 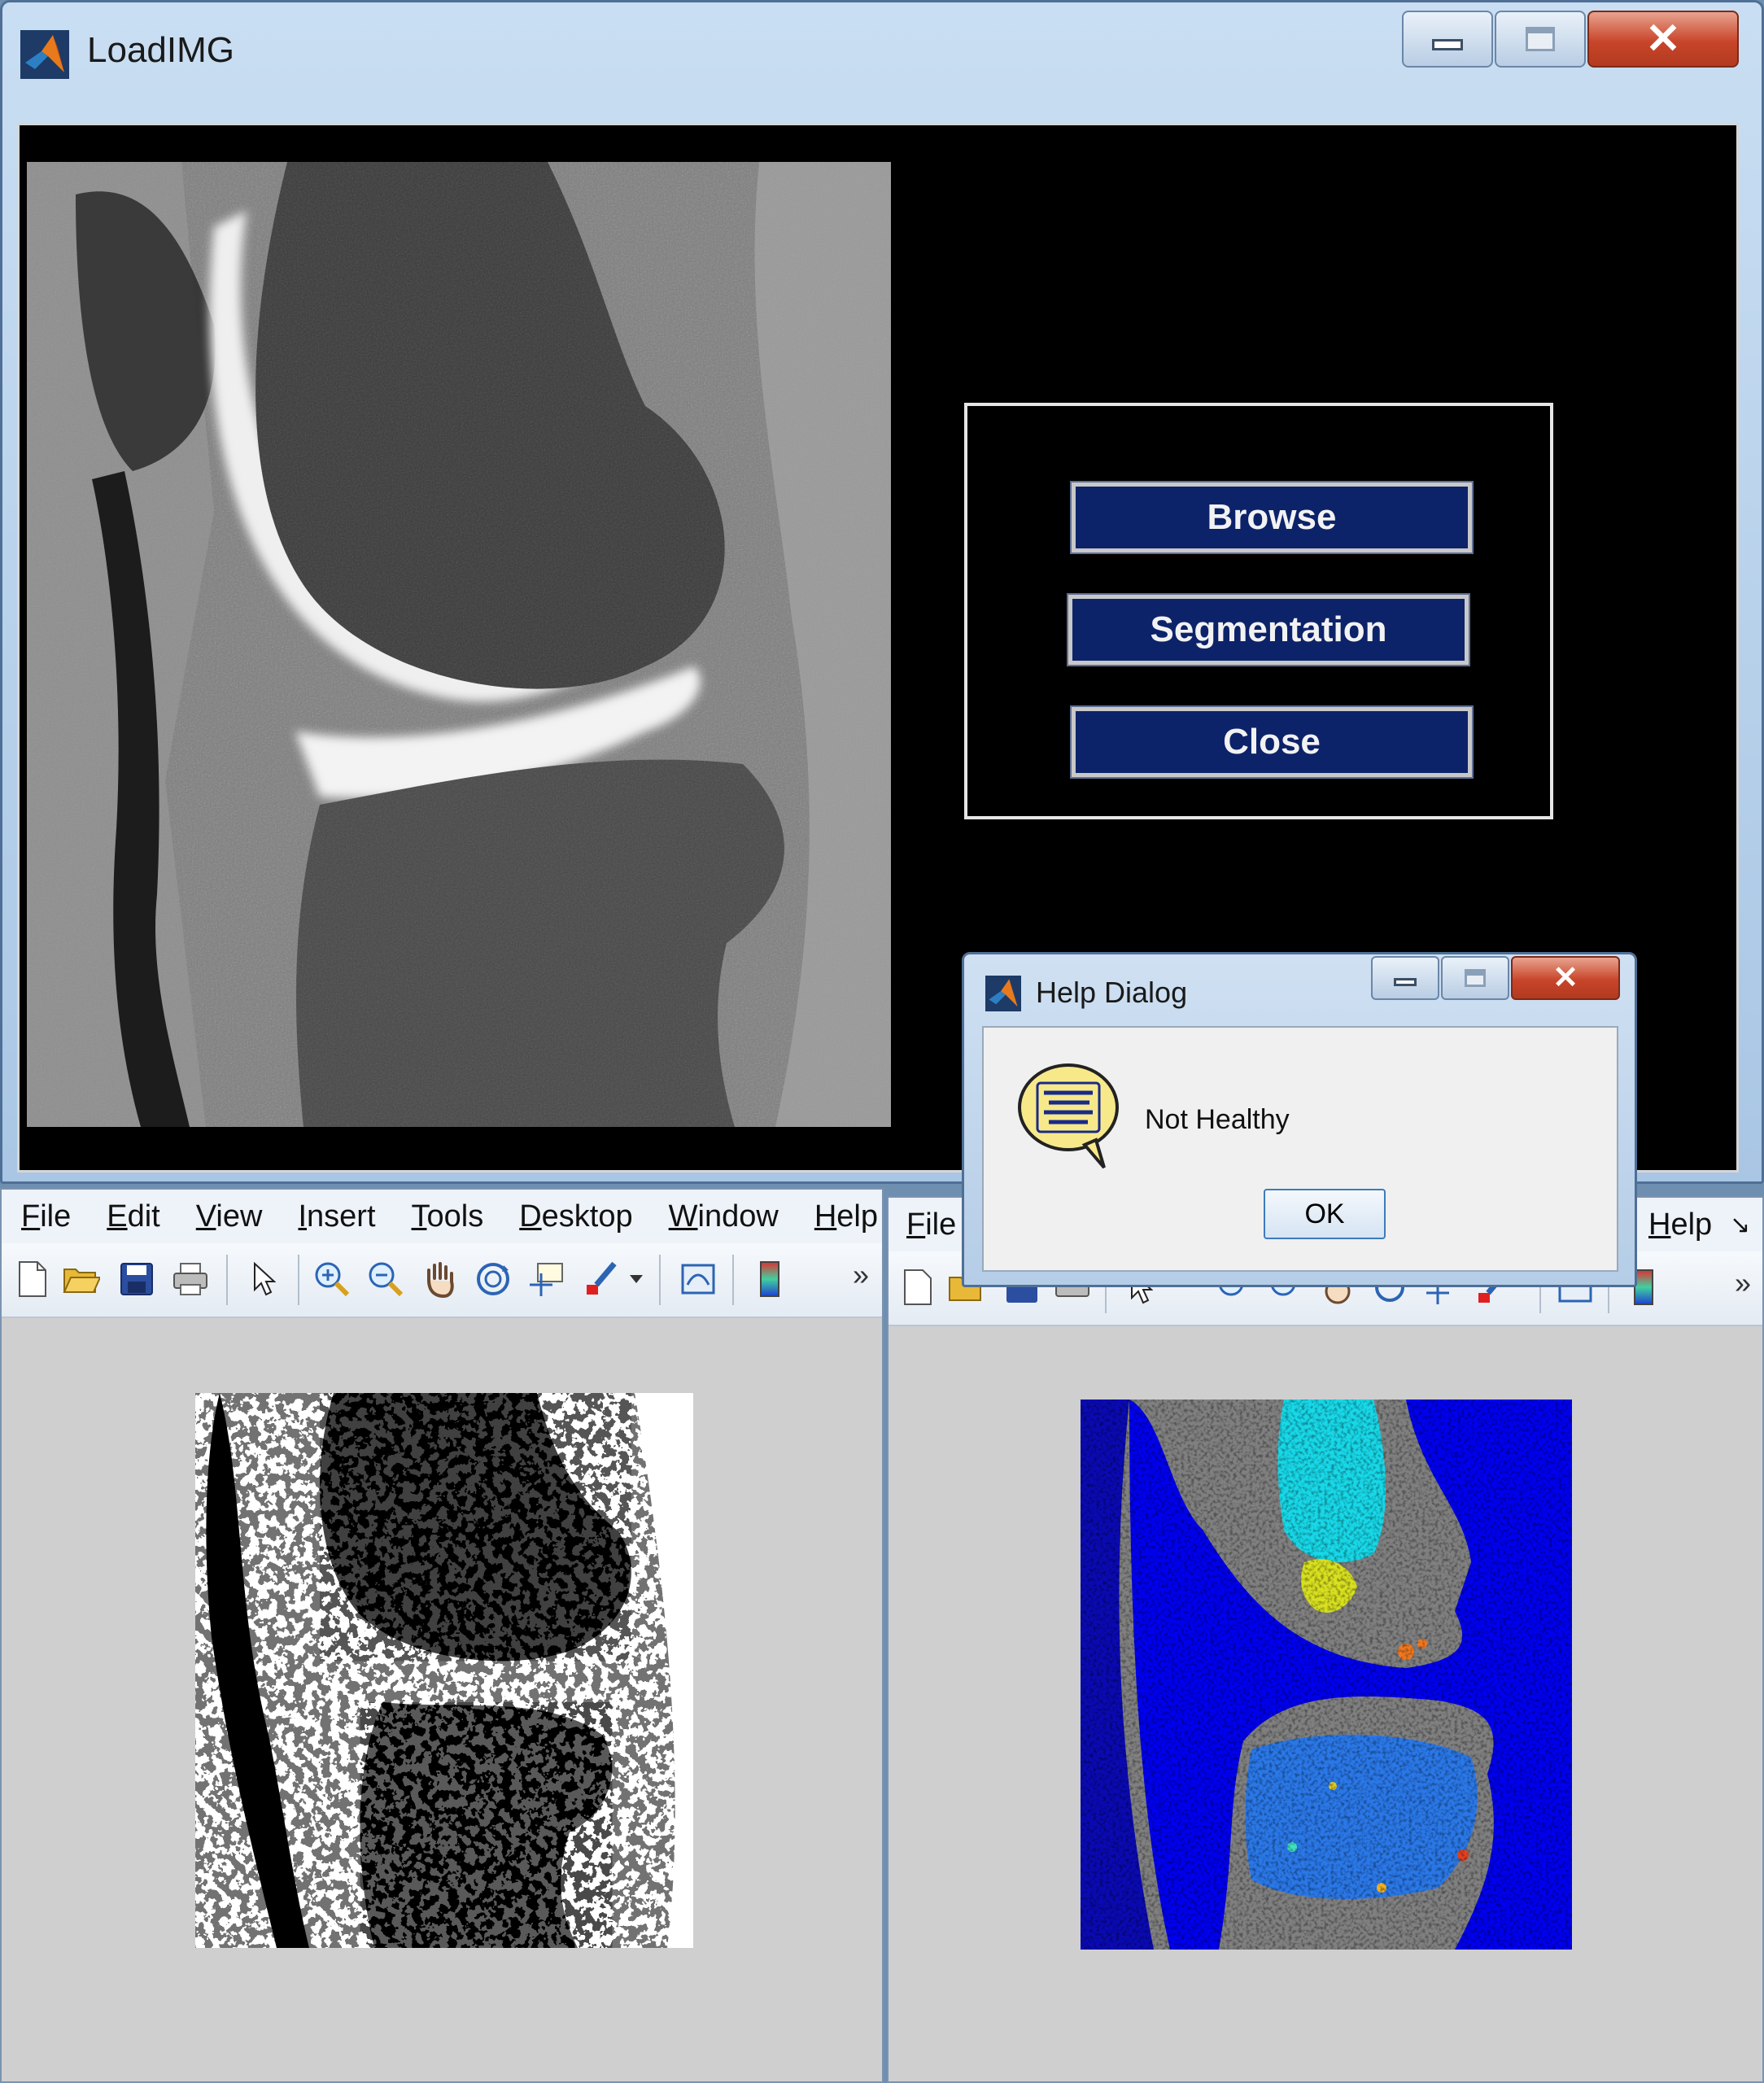 What do you see at coordinates (1269, 629) in the screenshot?
I see `segmentation-button: Segmentation` at bounding box center [1269, 629].